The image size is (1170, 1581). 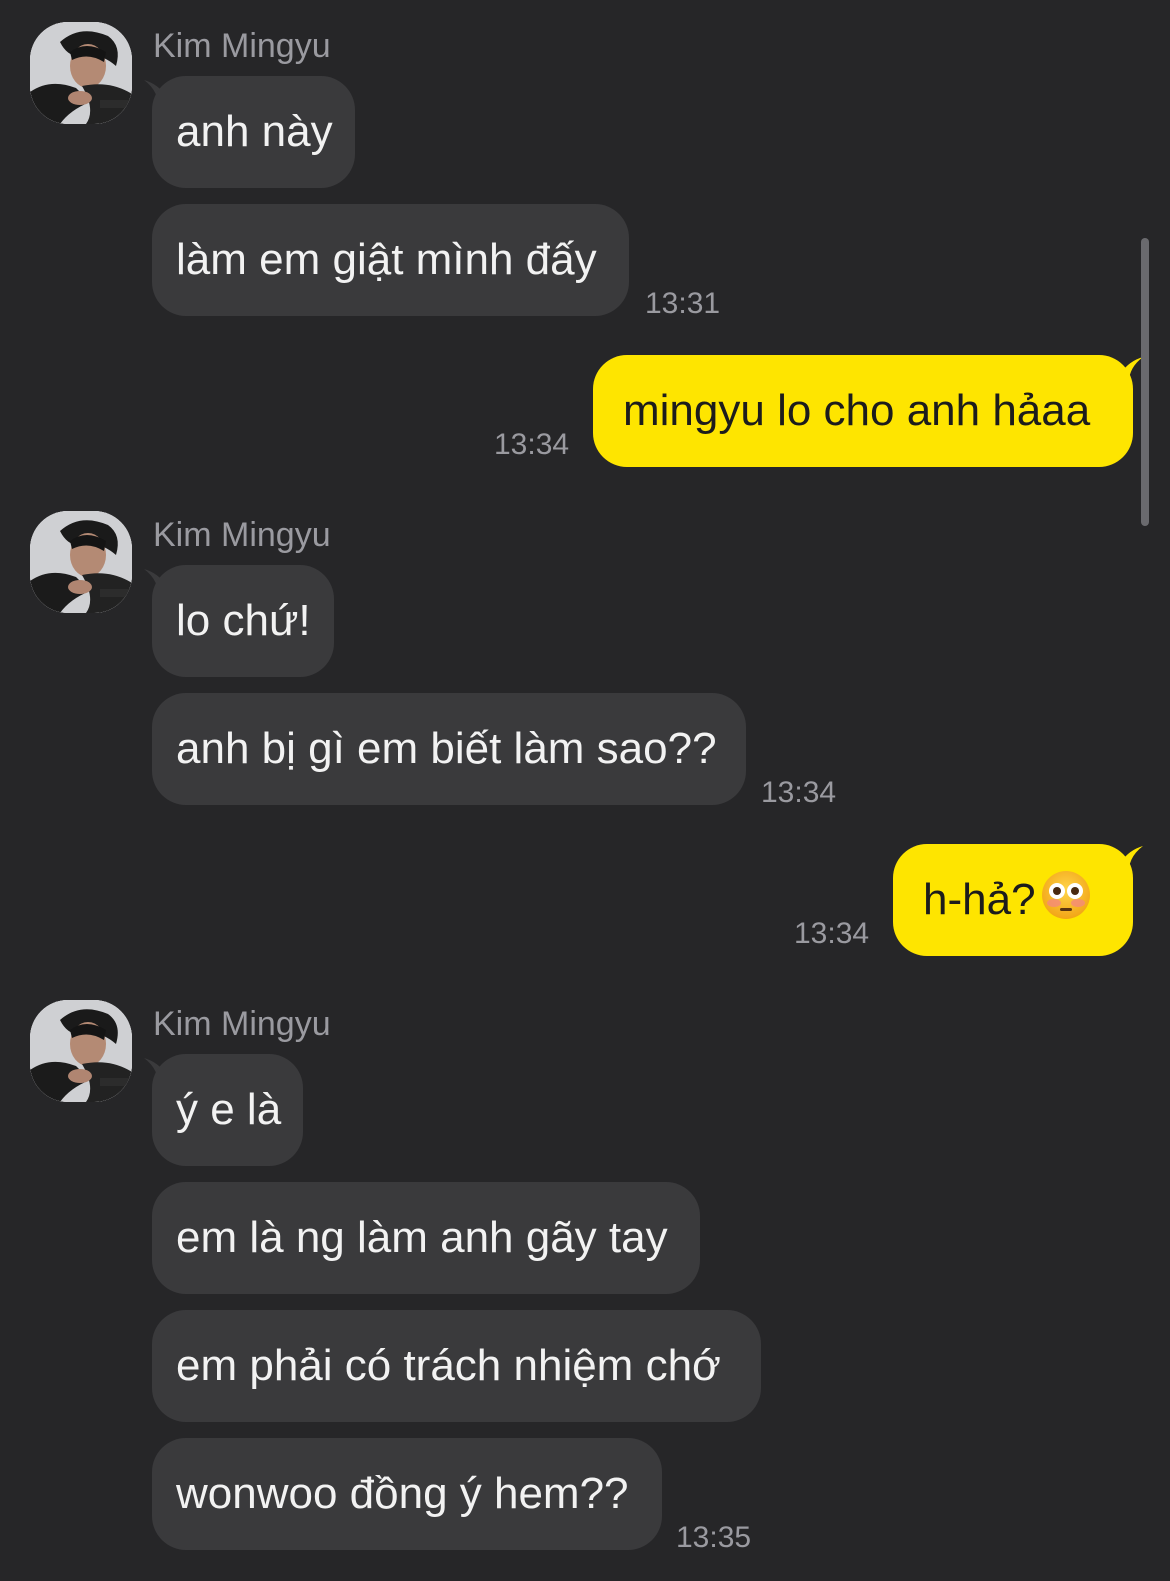 What do you see at coordinates (863, 411) in the screenshot?
I see `message-bubble: mingyu lo cho anh hảaa` at bounding box center [863, 411].